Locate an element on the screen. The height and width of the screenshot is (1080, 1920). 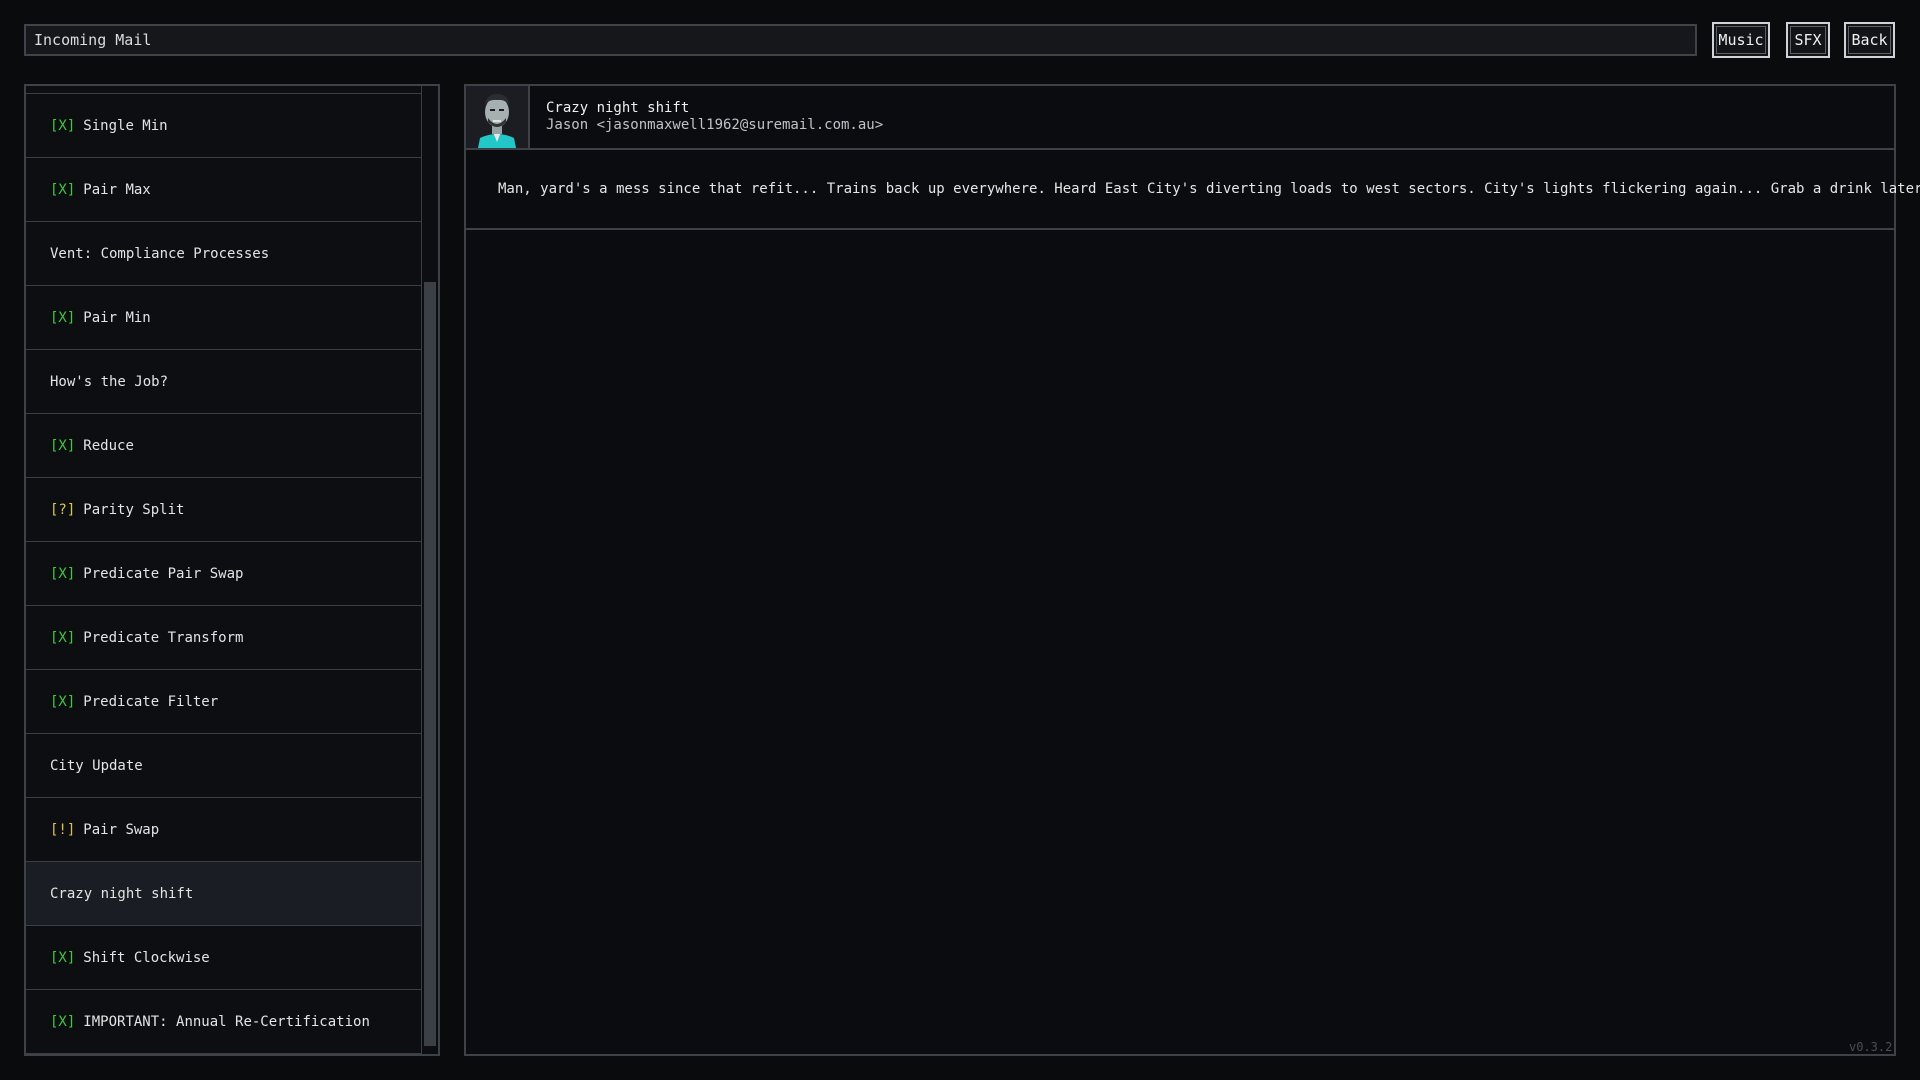
list-item: [X] IMPORTANT: Annual Re-Certification is located at coordinates (223, 1022).